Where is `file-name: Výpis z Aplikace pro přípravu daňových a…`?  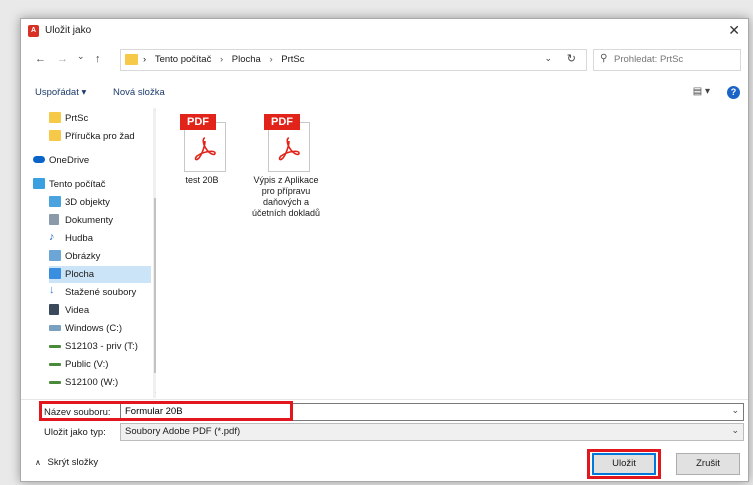 file-name: Výpis z Aplikace pro přípravu daňových a… is located at coordinates (286, 196).